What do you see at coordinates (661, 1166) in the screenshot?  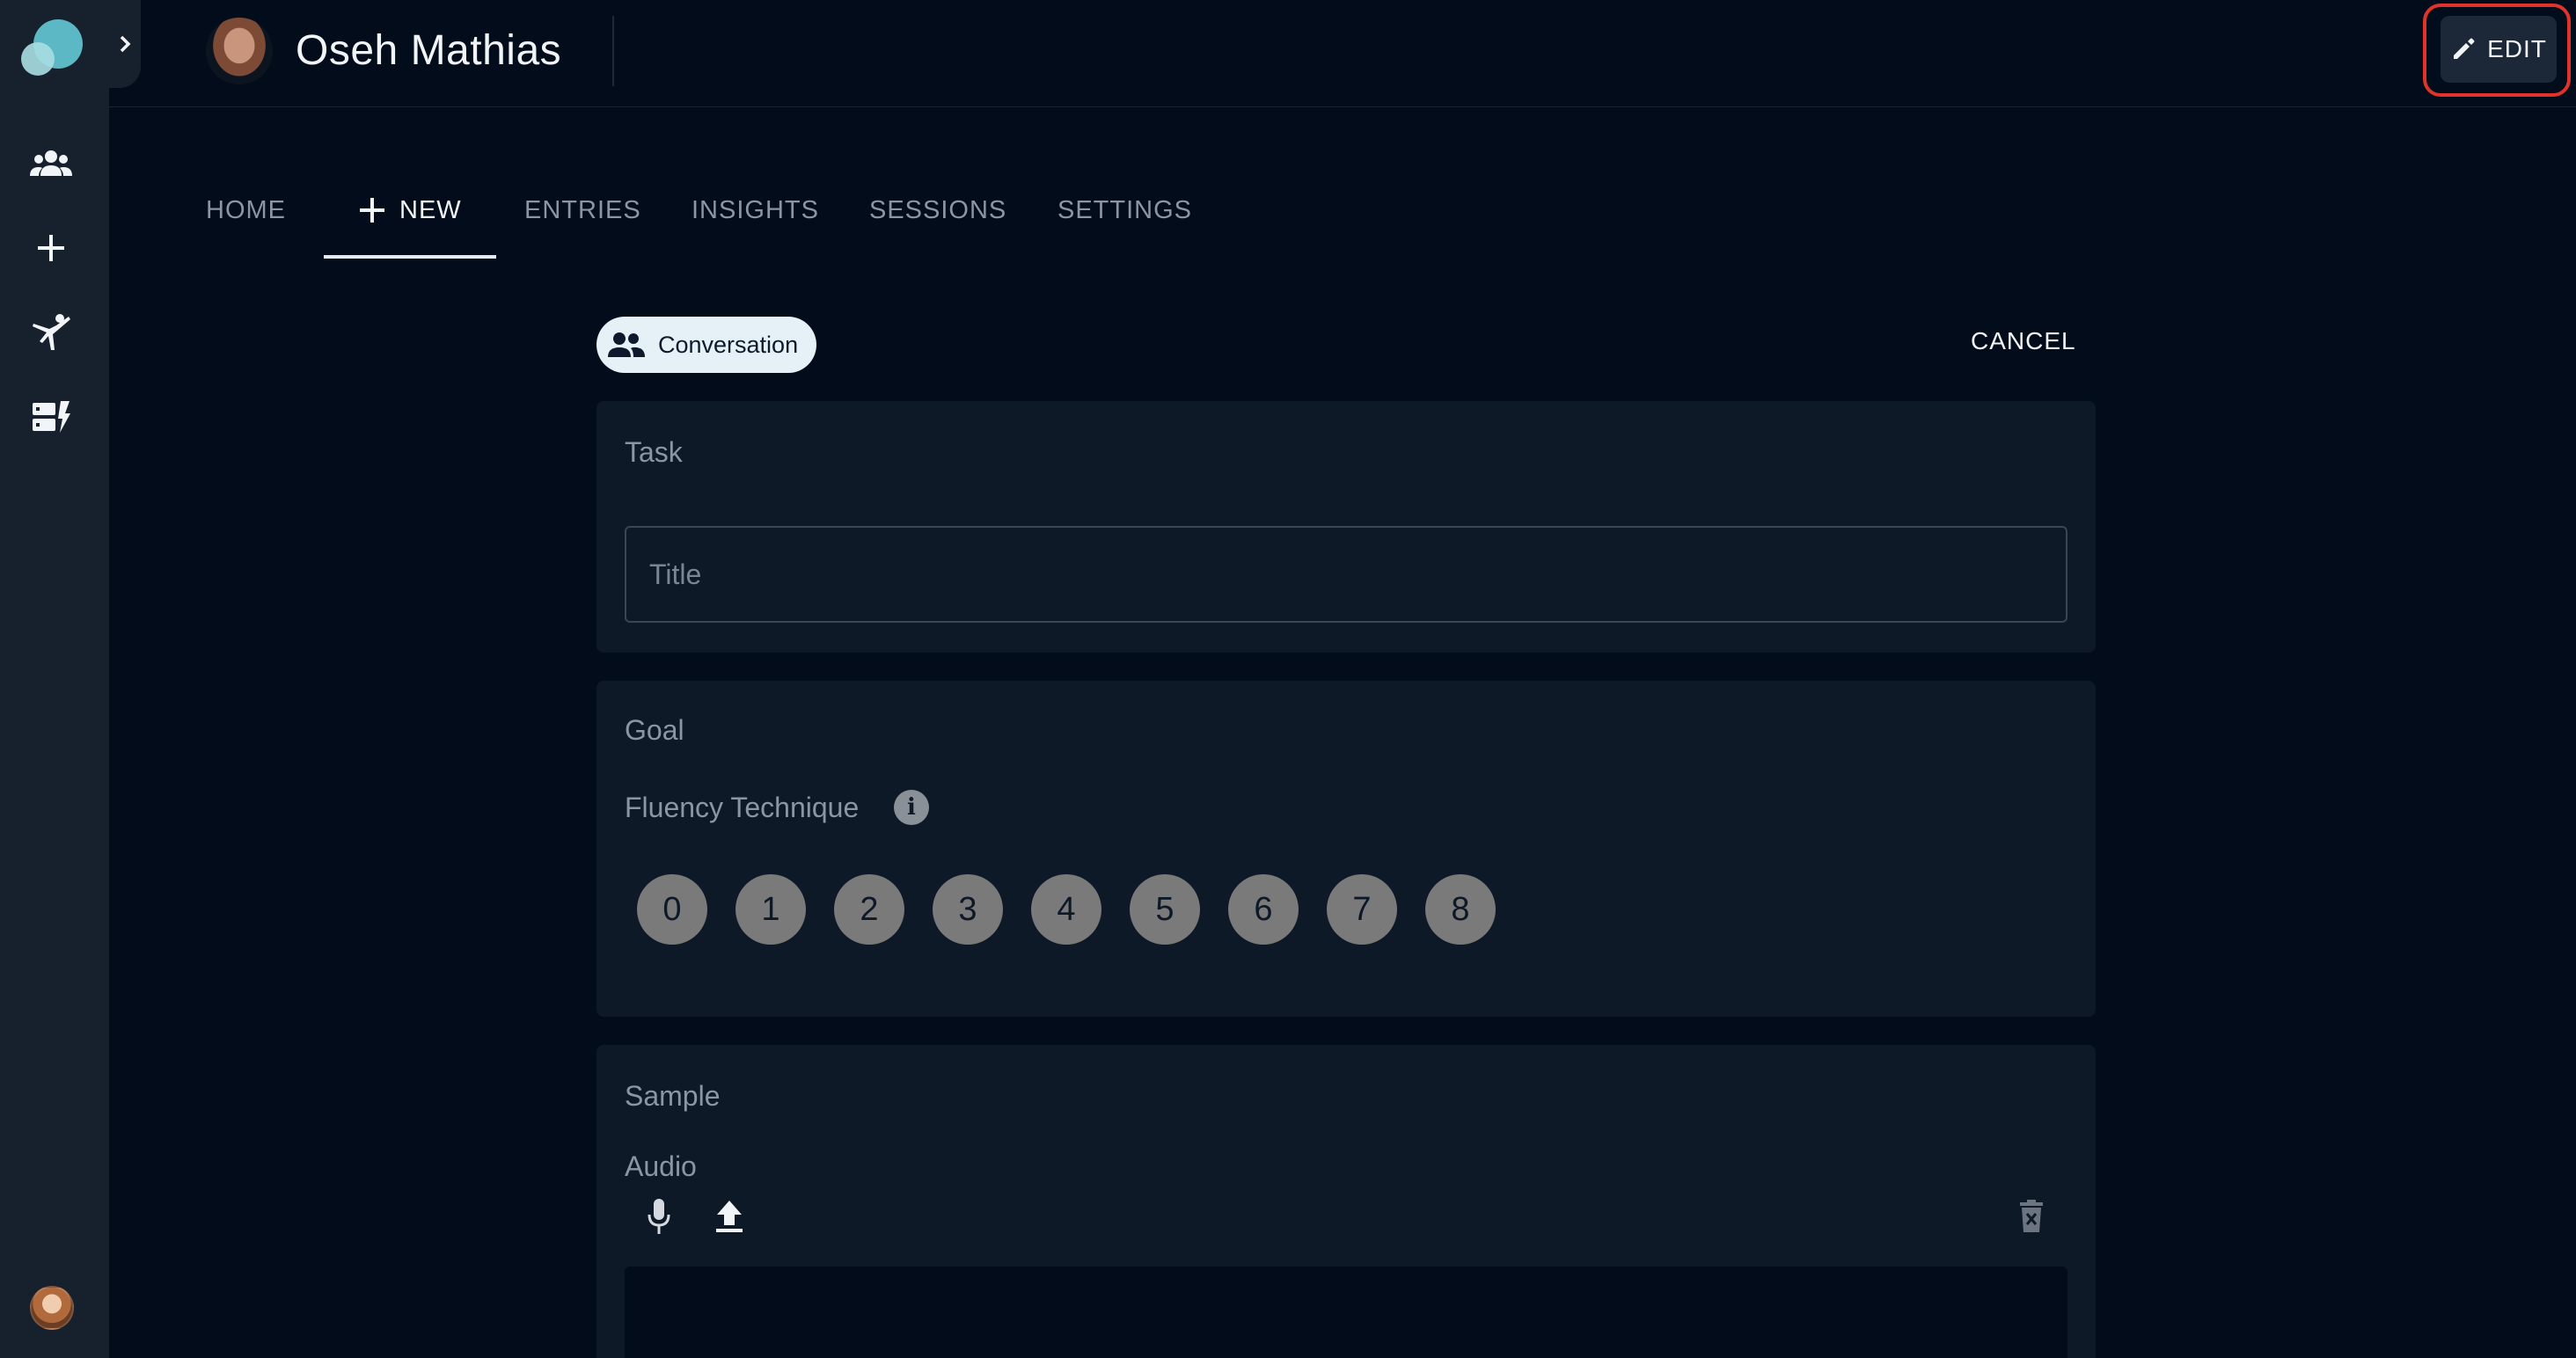 I see `audio-label: Audio` at bounding box center [661, 1166].